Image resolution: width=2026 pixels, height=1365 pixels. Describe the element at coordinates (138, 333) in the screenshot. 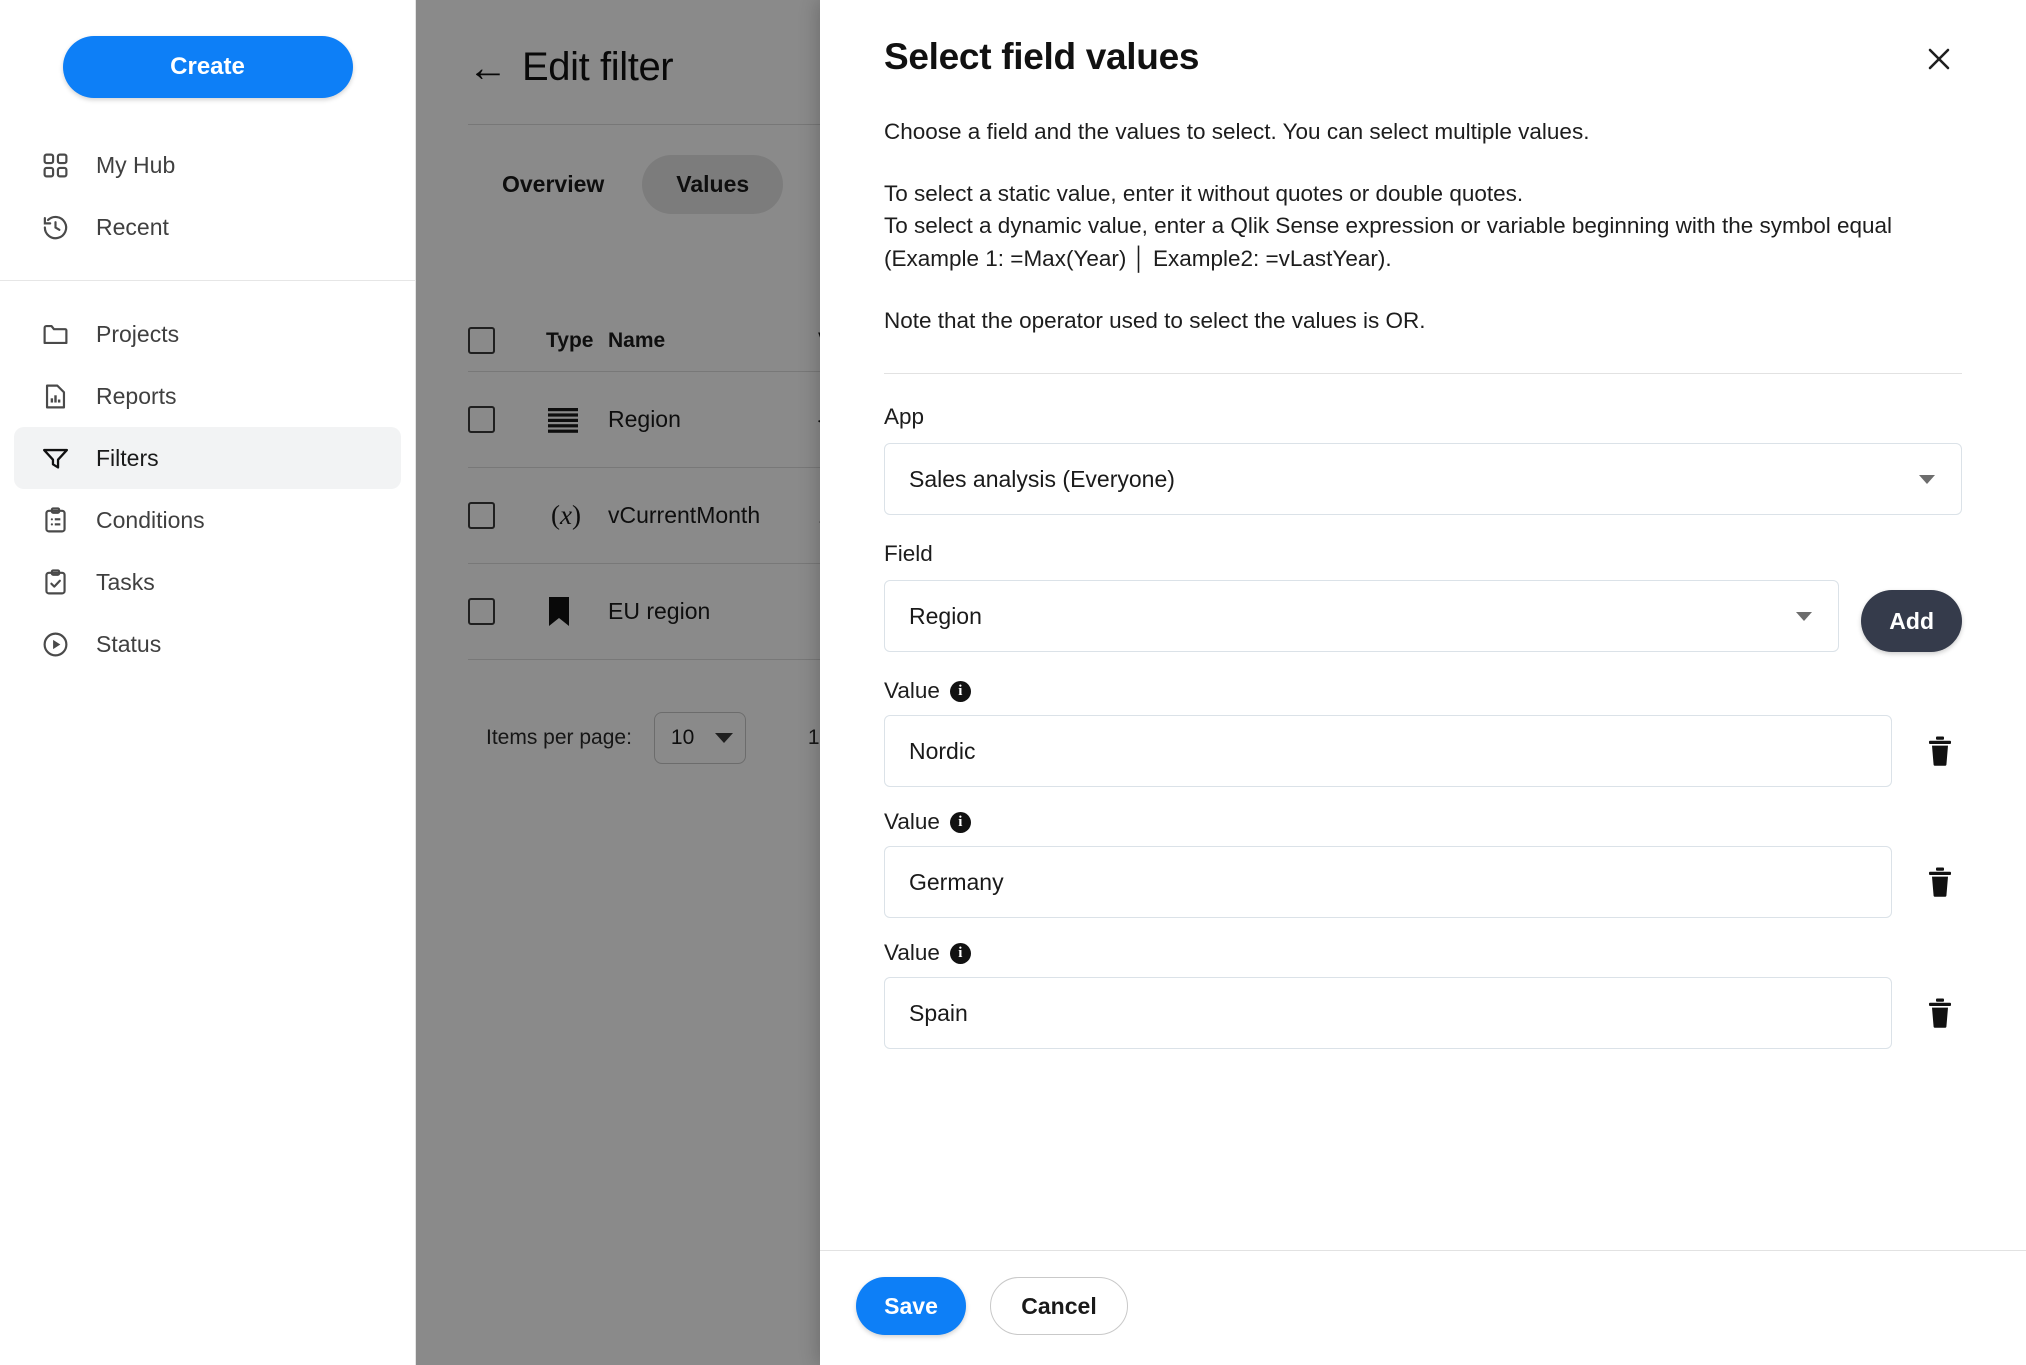

I see `sidebar-item-label: Projects` at that location.